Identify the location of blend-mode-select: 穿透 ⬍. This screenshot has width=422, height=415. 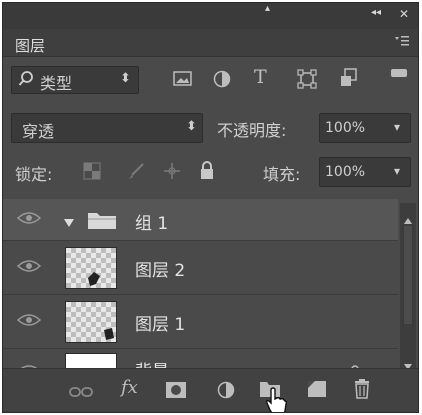
(107, 128).